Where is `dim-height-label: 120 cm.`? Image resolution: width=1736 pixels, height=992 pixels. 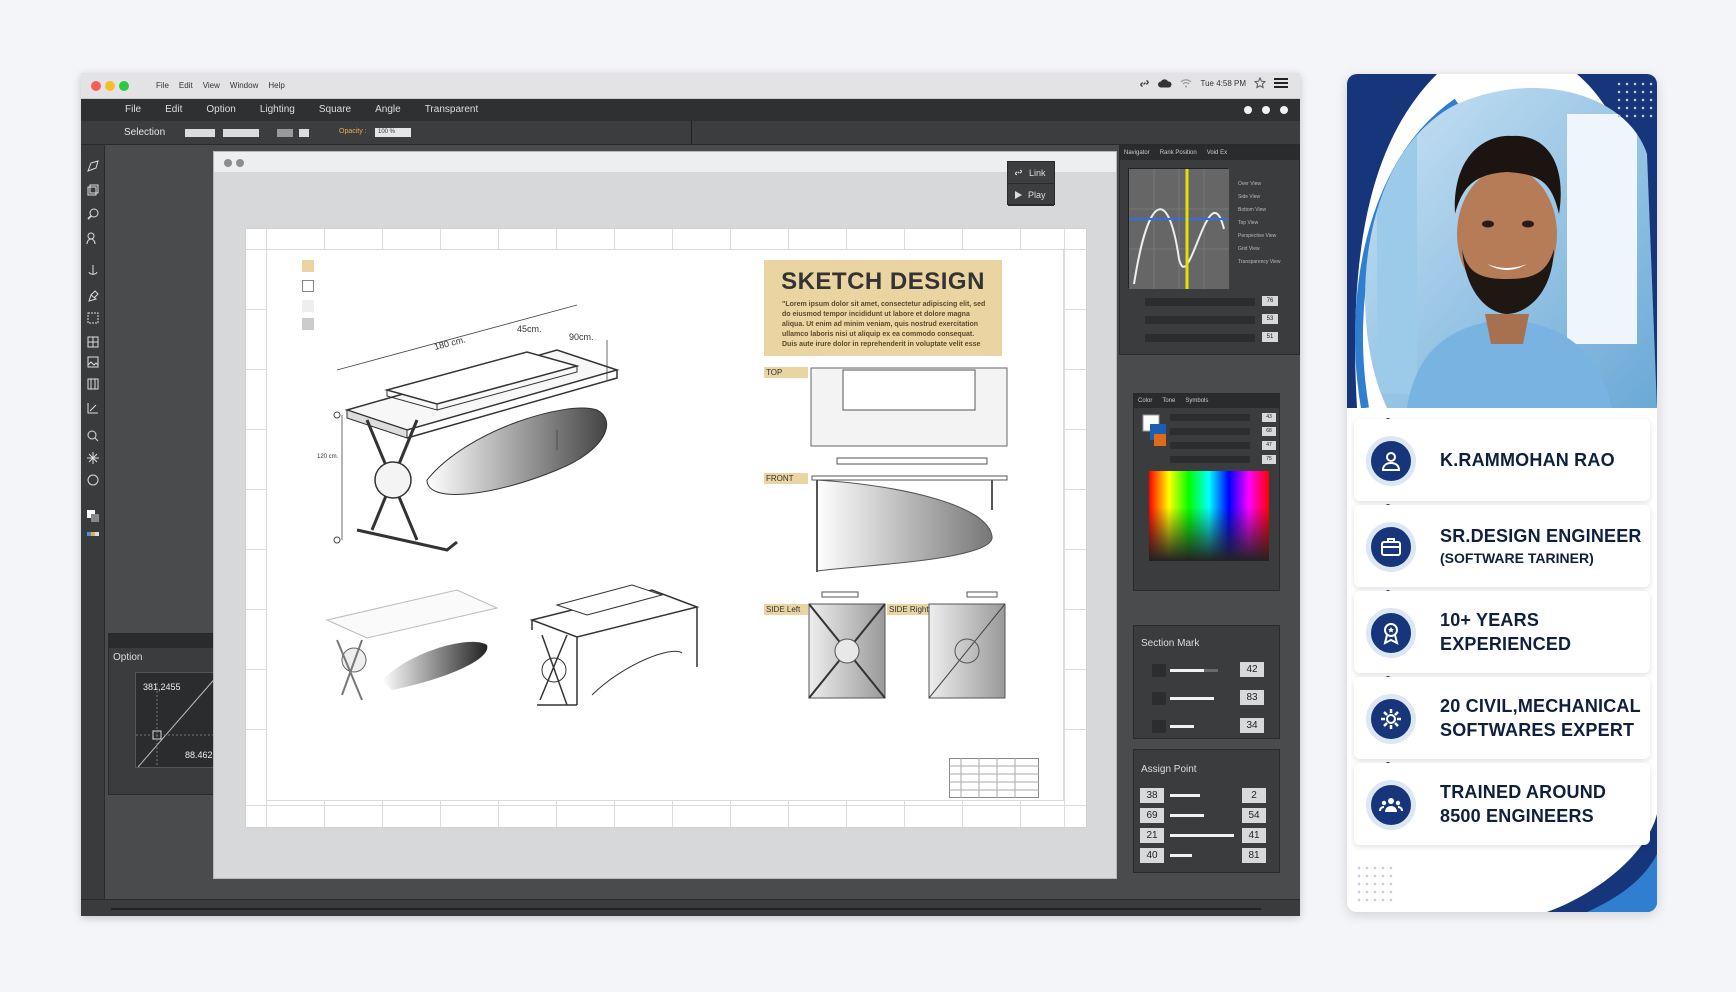 dim-height-label: 120 cm. is located at coordinates (328, 457).